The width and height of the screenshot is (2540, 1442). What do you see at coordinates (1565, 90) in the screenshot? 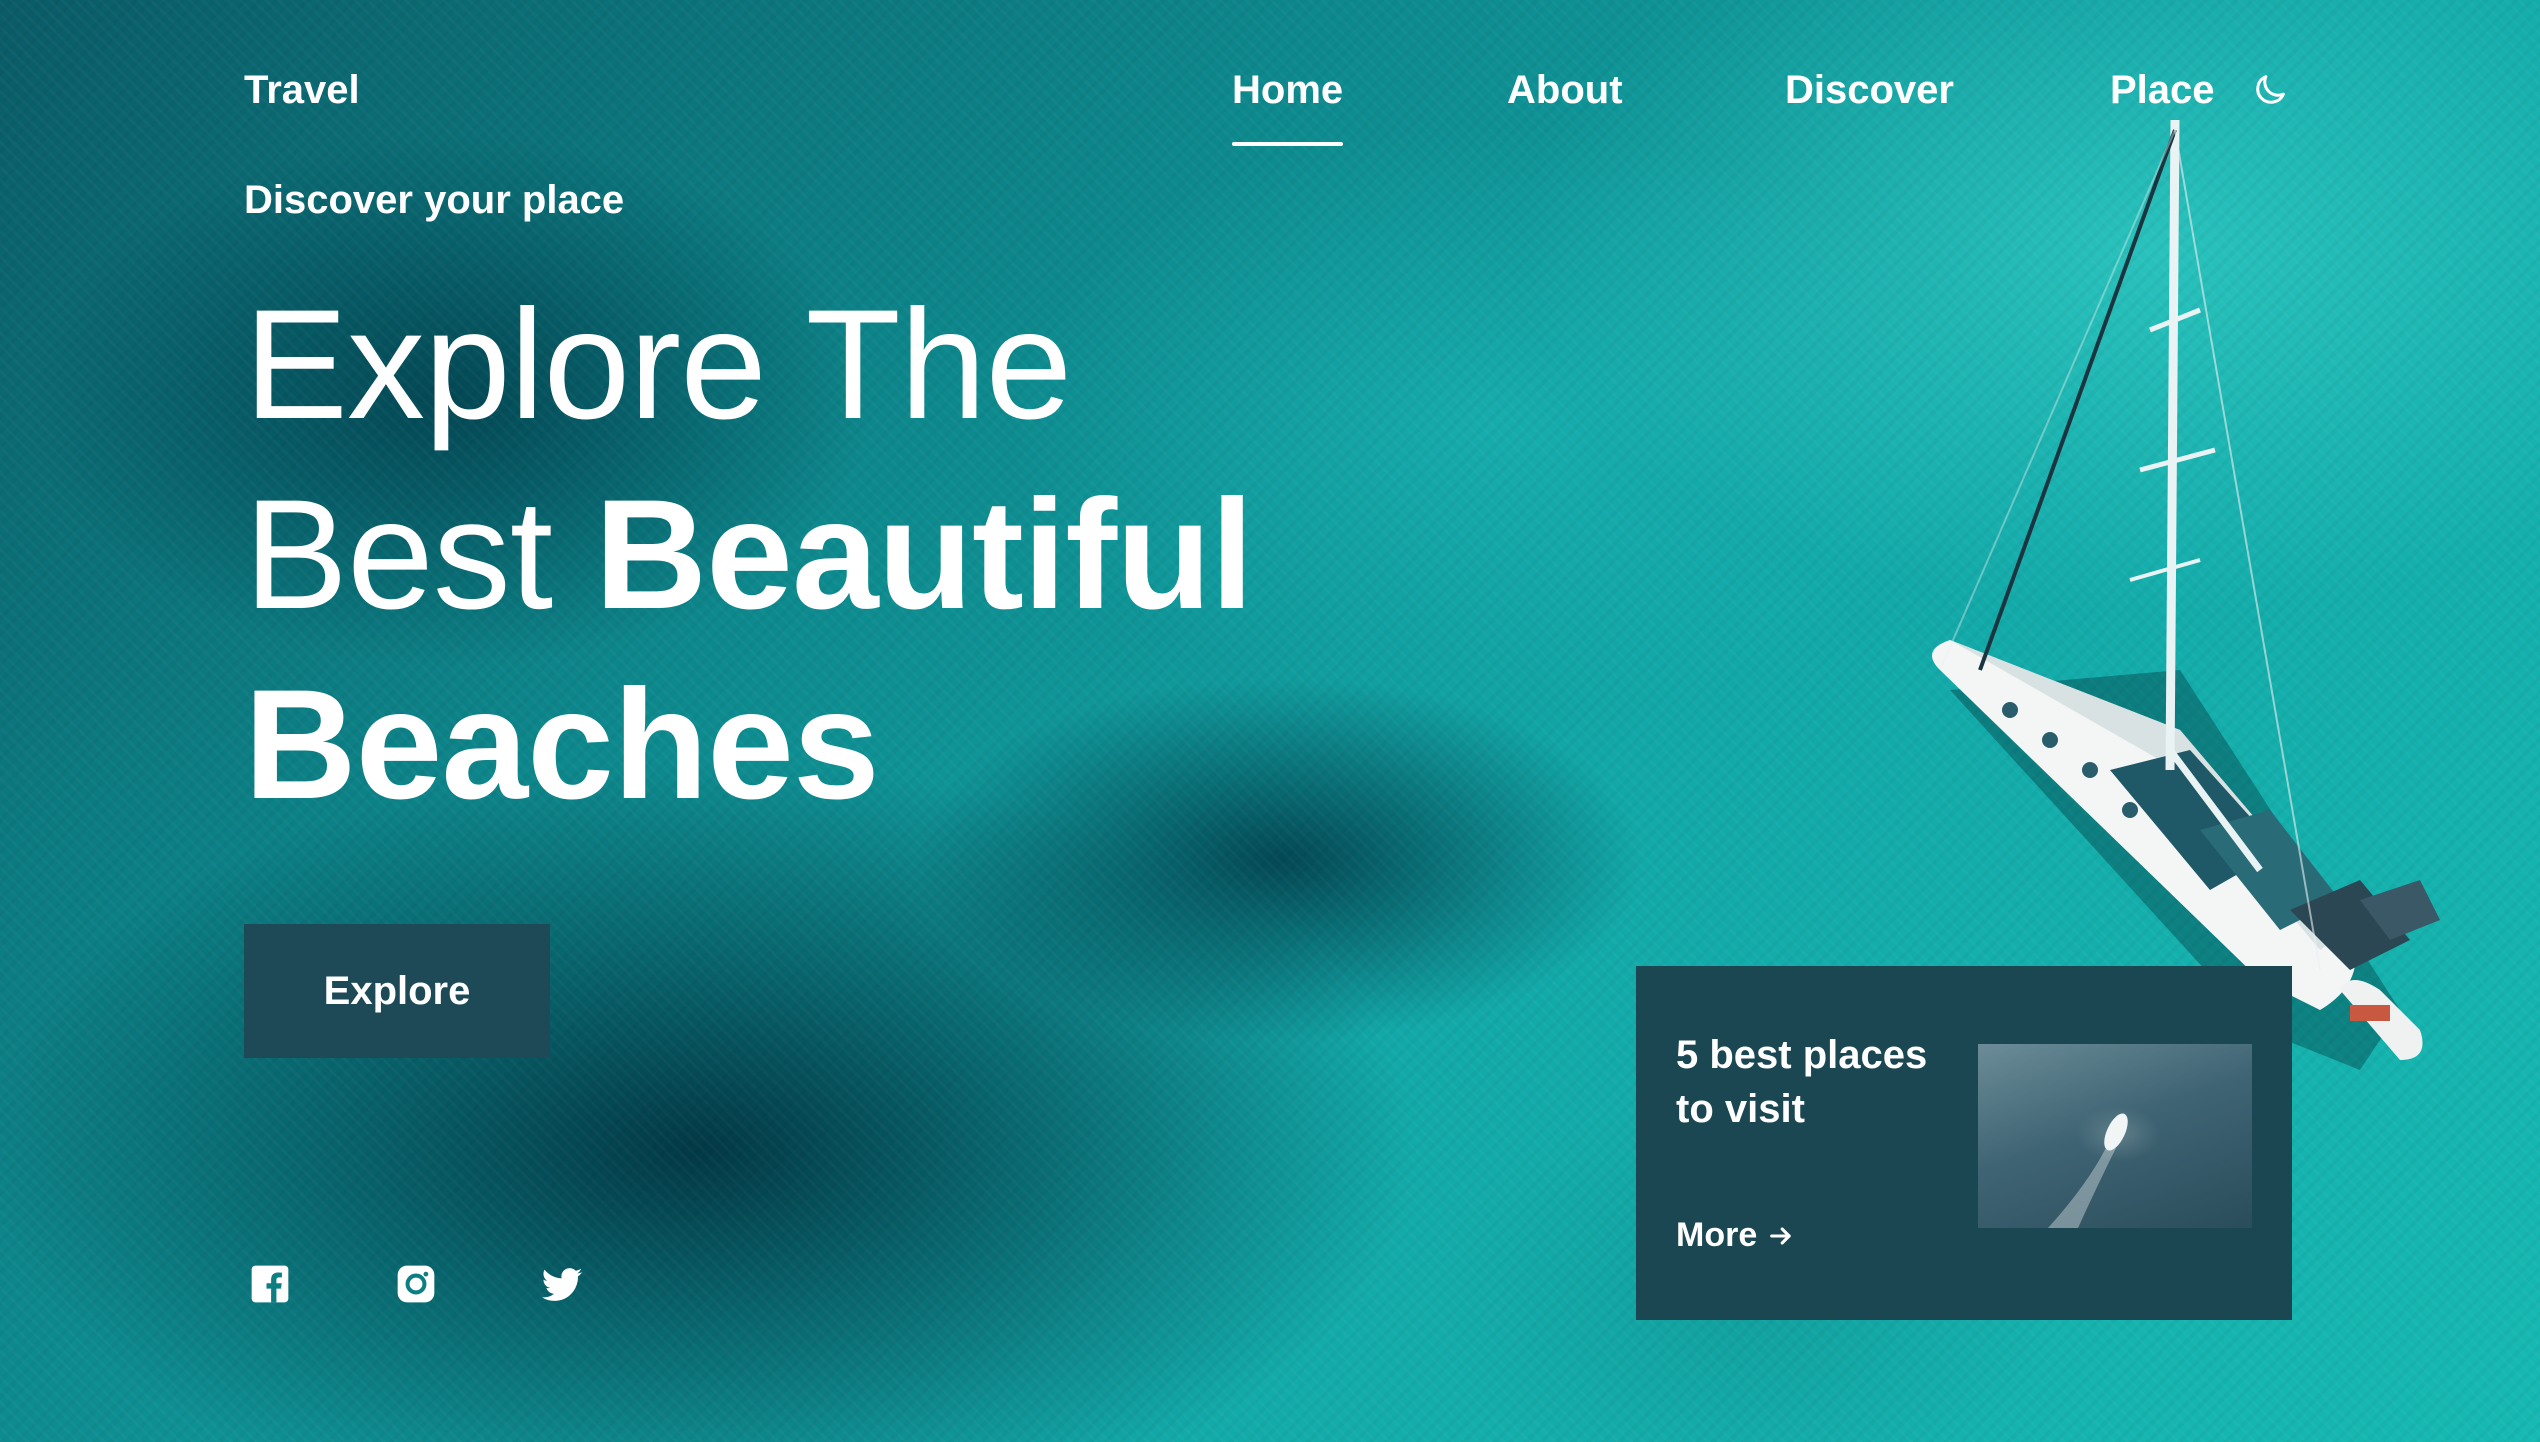
I see `nav-item-about: About` at bounding box center [1565, 90].